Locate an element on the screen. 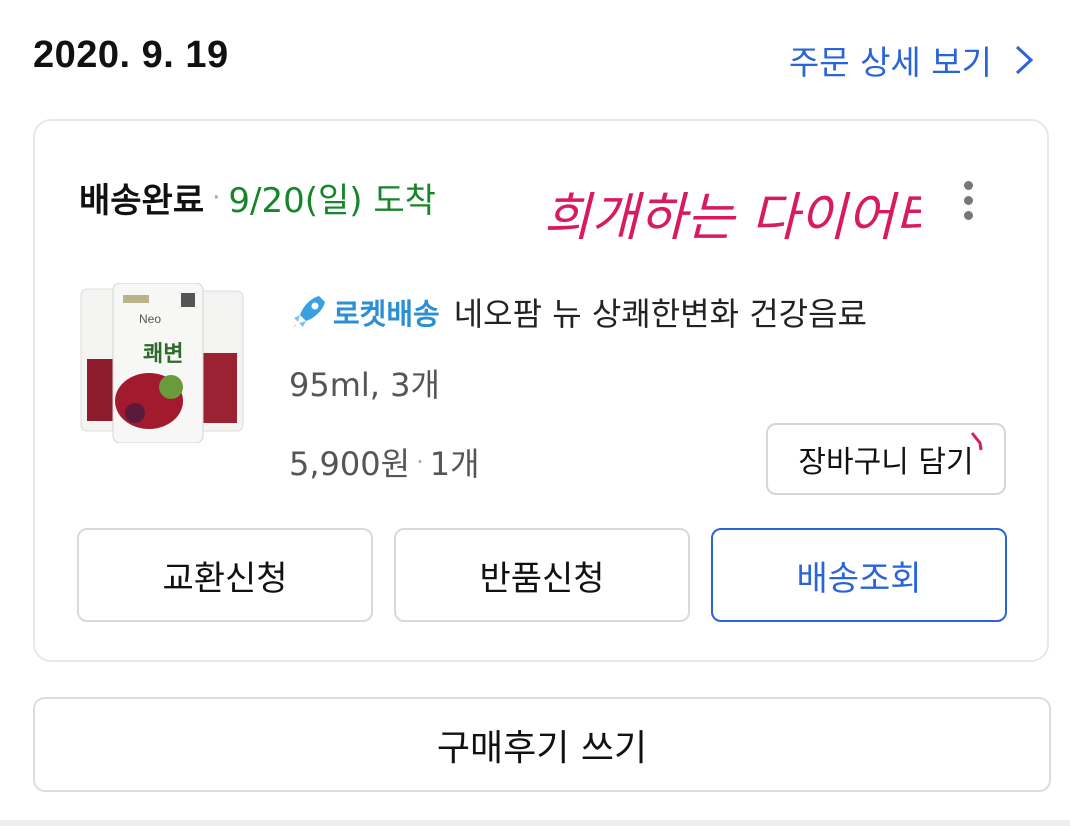 The width and height of the screenshot is (1070, 826). return-request-button: 반품신청 is located at coordinates (542, 575).